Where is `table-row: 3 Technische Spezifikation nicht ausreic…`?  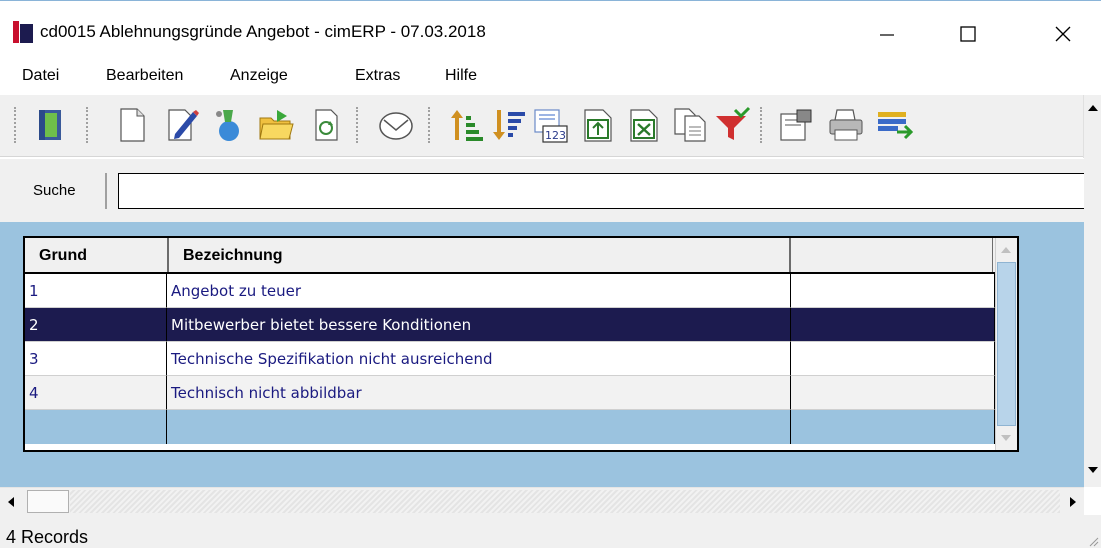
table-row: 3 Technische Spezifikation nicht ausreic… is located at coordinates (510, 359).